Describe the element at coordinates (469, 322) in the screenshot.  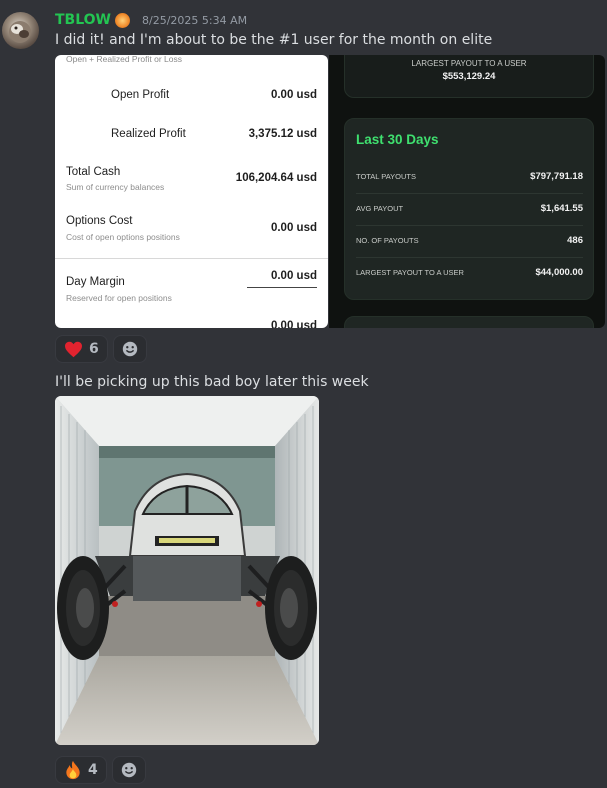
I see `cut-off-card` at that location.